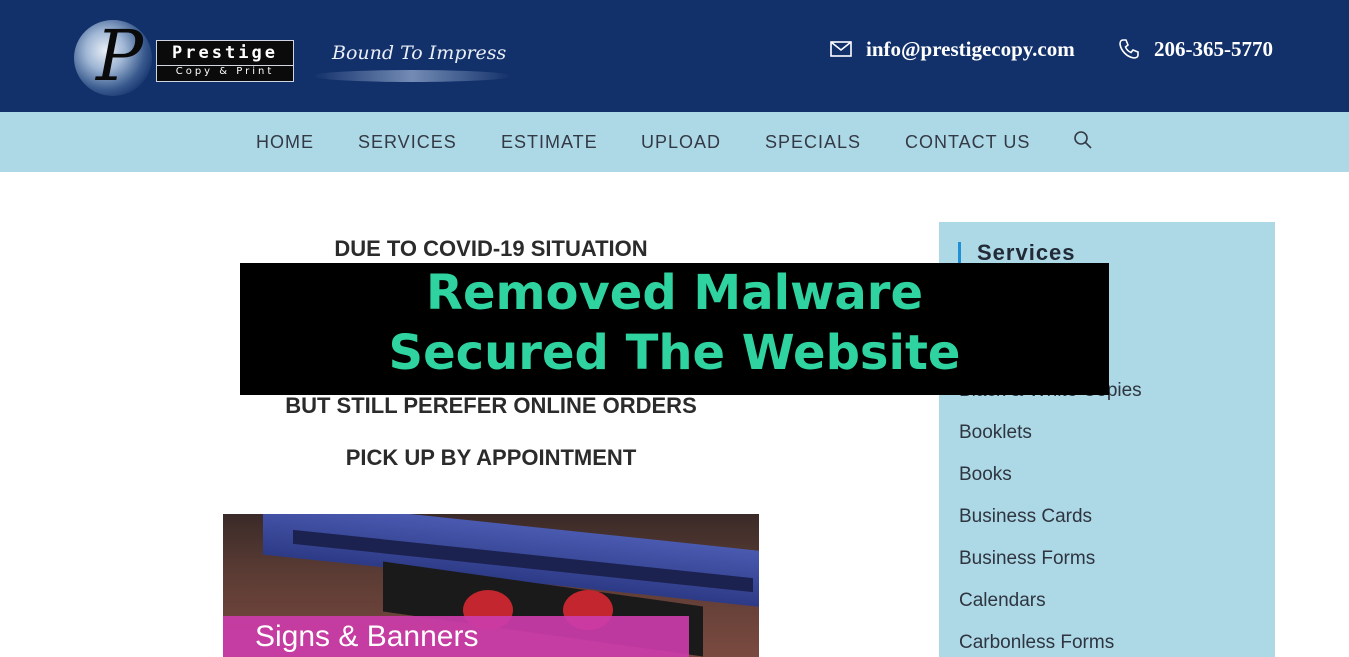  Describe the element at coordinates (367, 636) in the screenshot. I see `banner-label: Signs & Banners` at that location.